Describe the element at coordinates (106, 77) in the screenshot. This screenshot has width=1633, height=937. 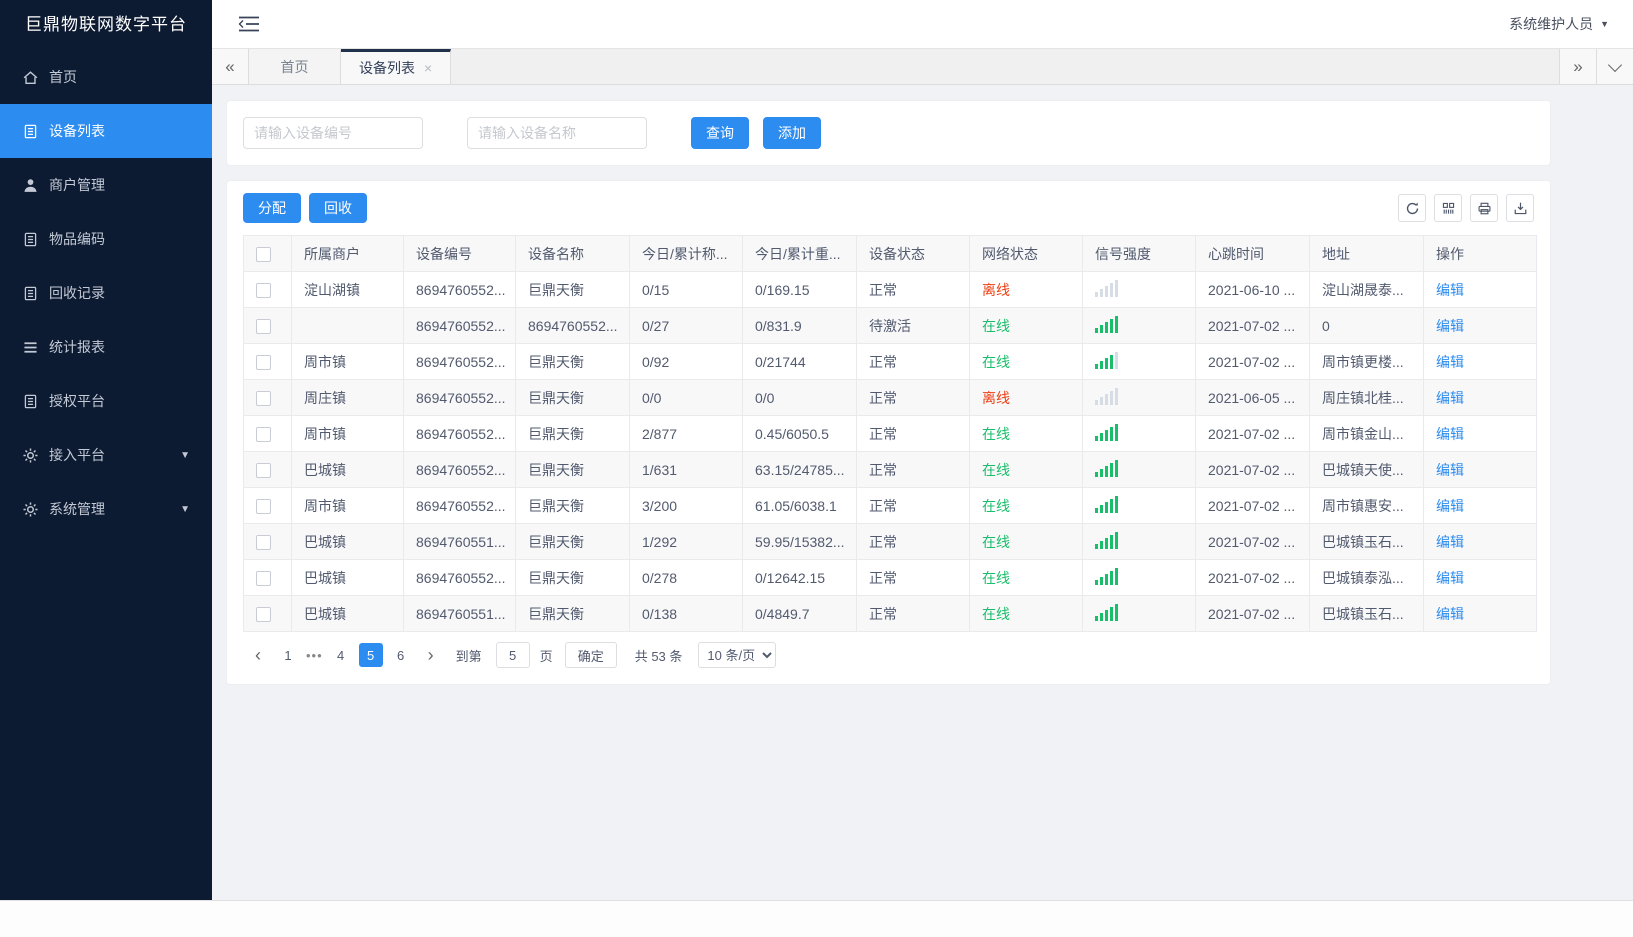
I see `sidebar-item-home: 首页` at that location.